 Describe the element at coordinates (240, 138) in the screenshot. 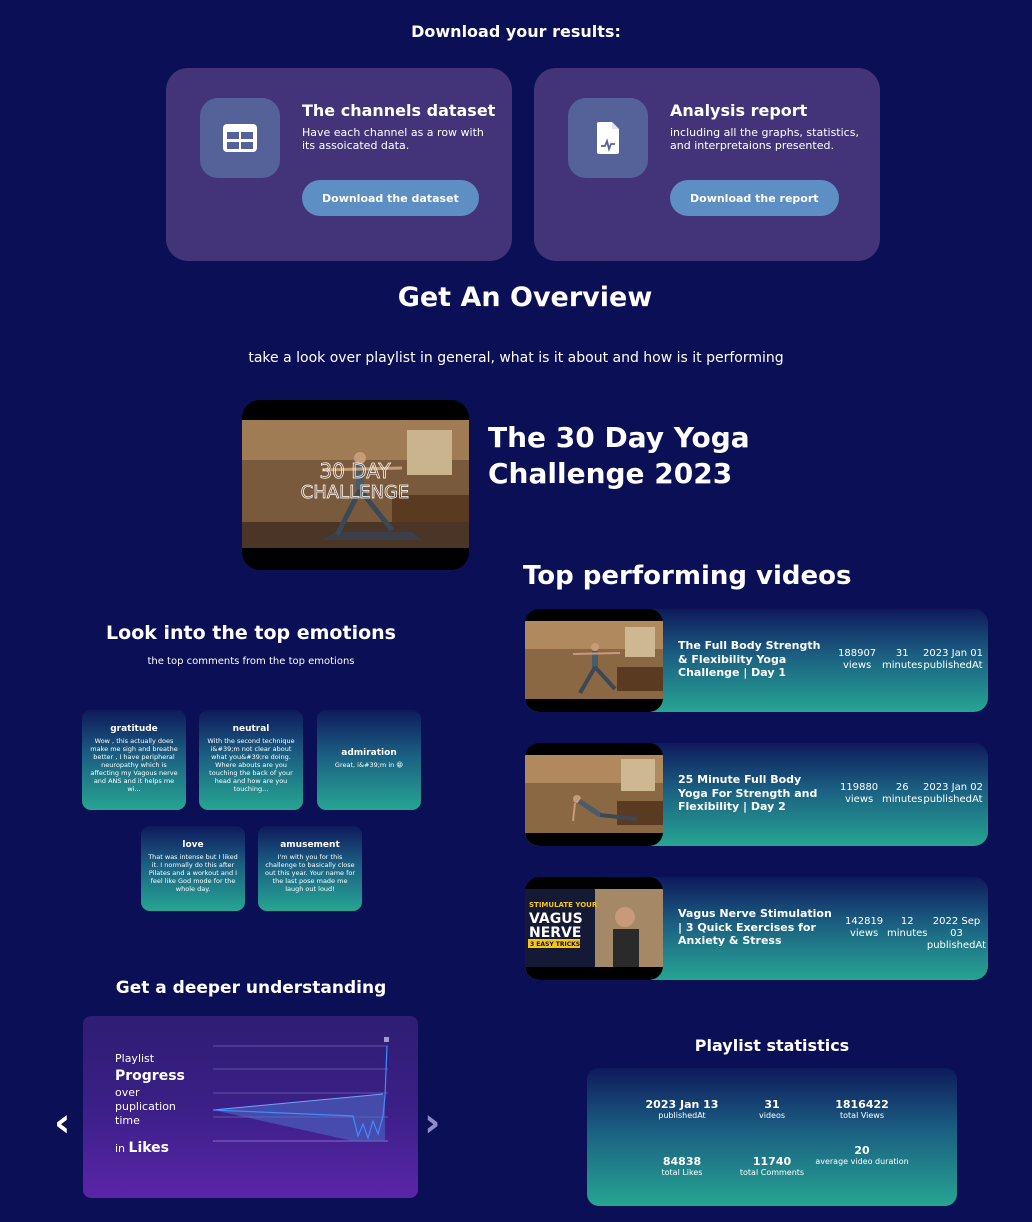

I see `table-icon` at that location.